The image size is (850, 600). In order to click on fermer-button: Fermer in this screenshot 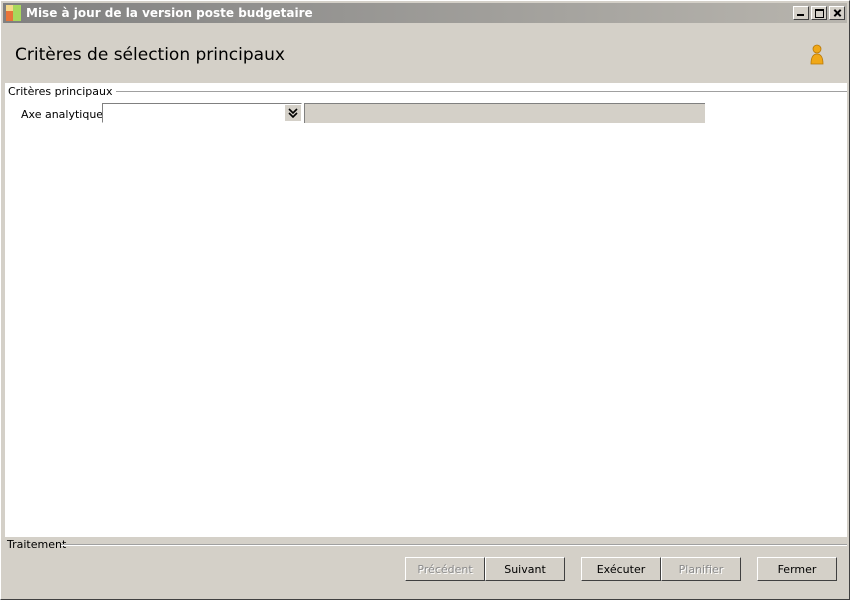, I will do `click(797, 569)`.